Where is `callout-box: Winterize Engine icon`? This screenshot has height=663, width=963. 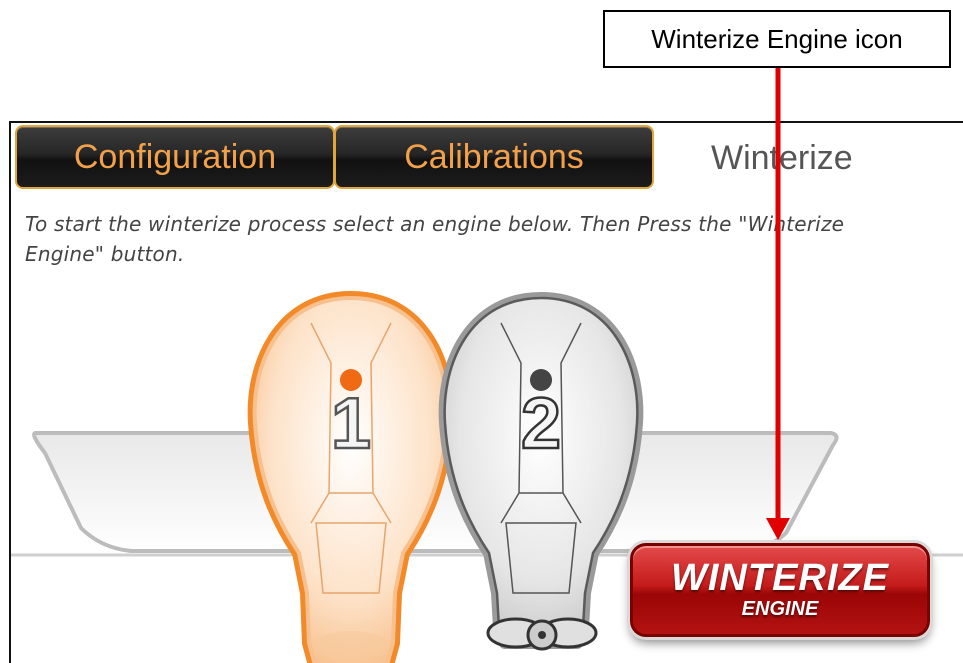
callout-box: Winterize Engine icon is located at coordinates (777, 39).